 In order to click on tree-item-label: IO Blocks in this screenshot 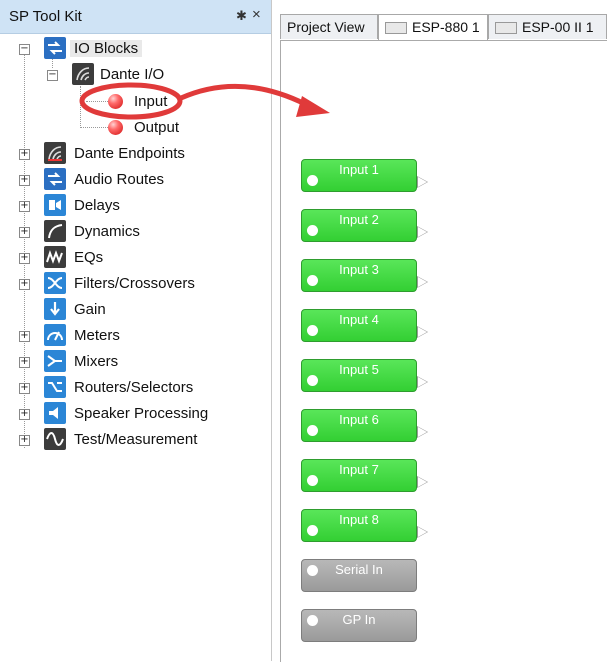, I will do `click(106, 48)`.